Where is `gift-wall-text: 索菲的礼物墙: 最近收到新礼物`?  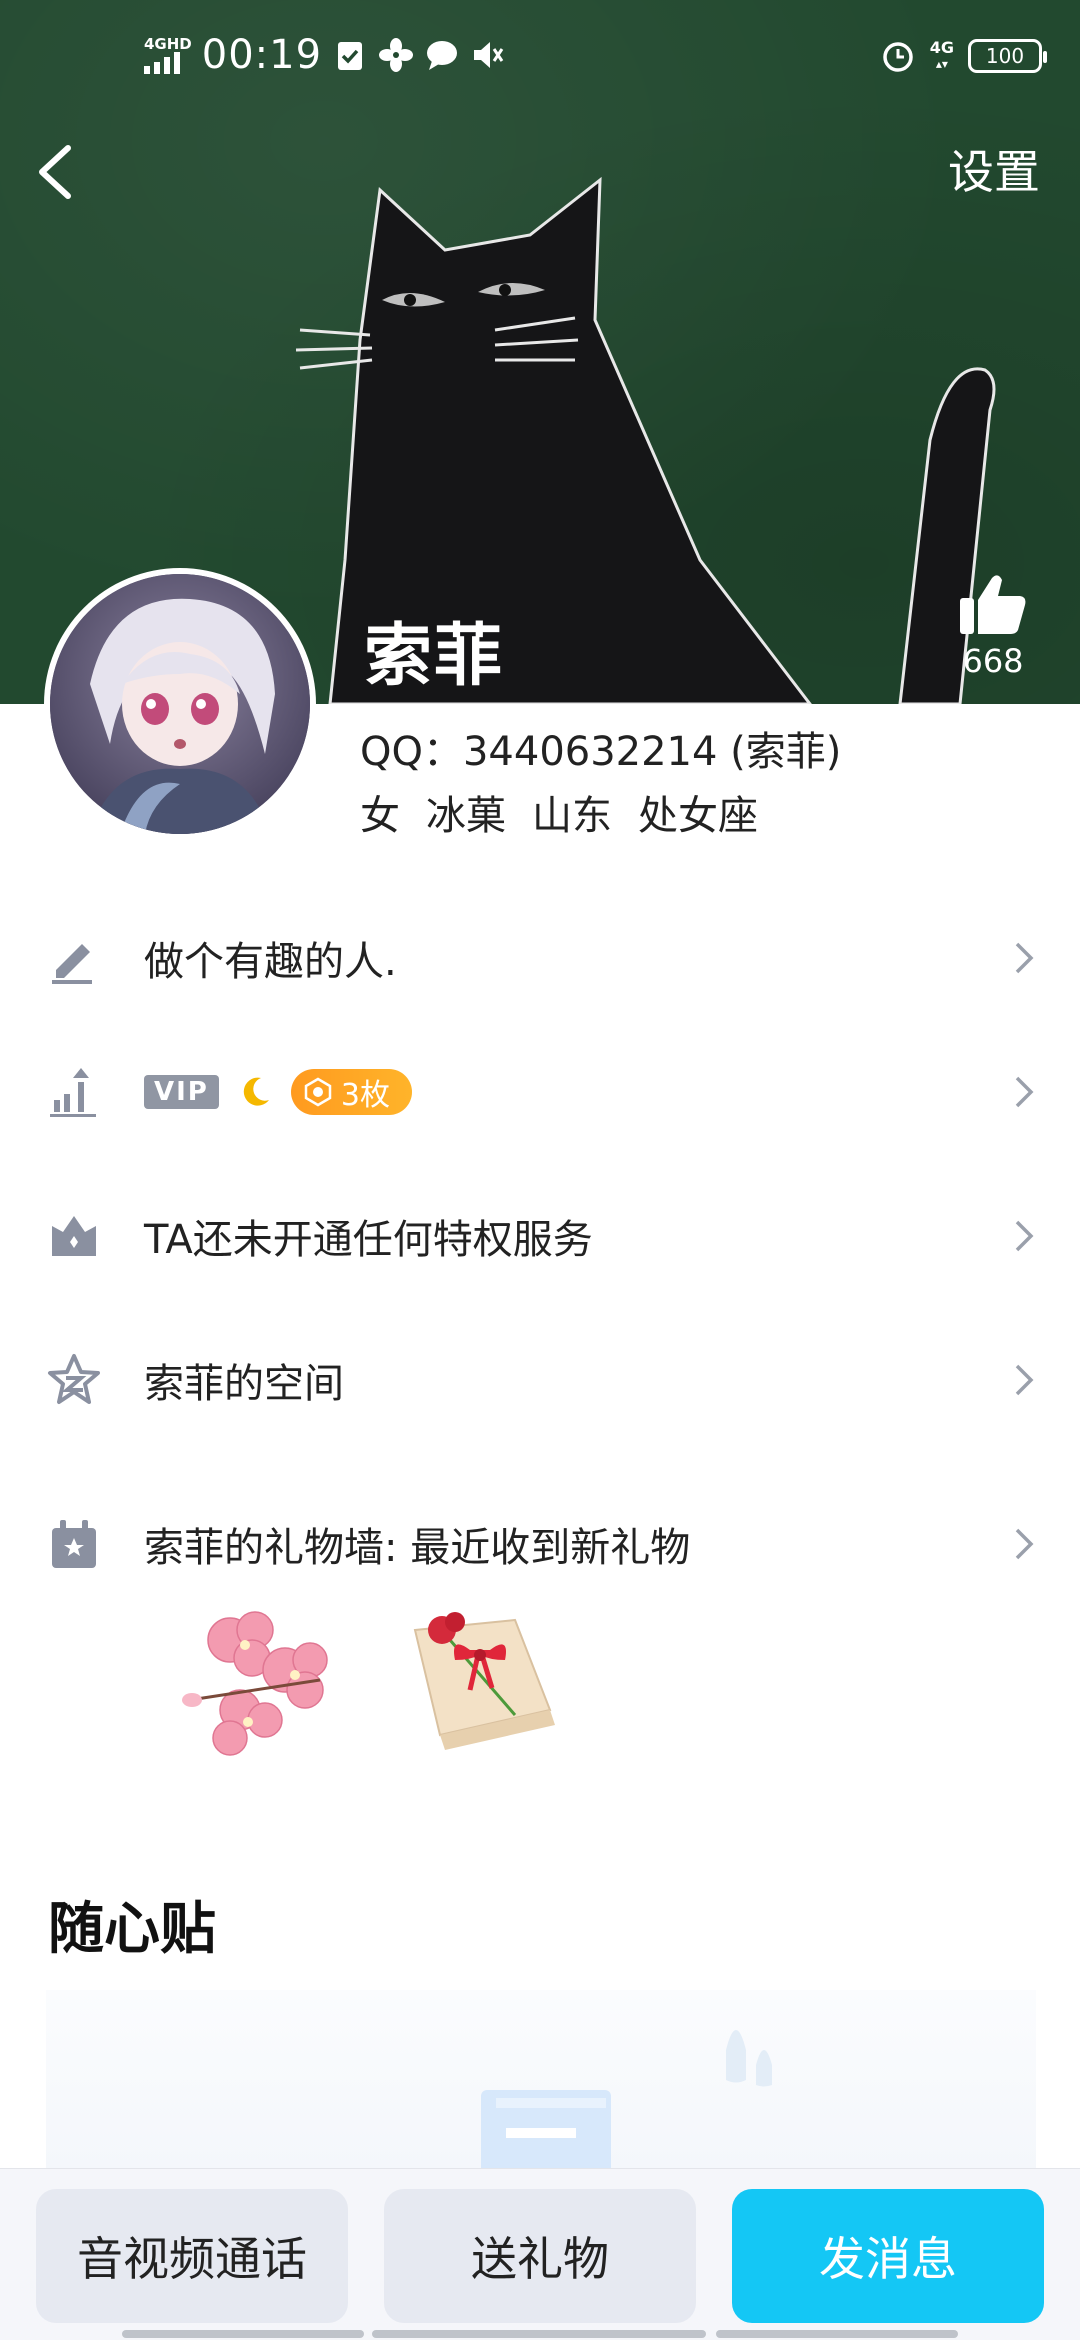 gift-wall-text: 索菲的礼物墙: 最近收到新礼物 is located at coordinates (417, 1548).